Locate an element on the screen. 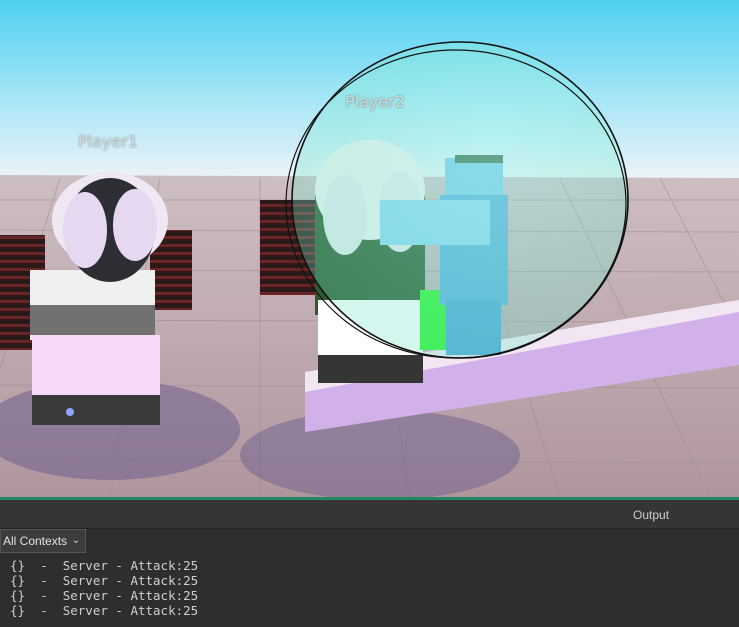 This screenshot has width=739, height=627. output-title: Output is located at coordinates (651, 515).